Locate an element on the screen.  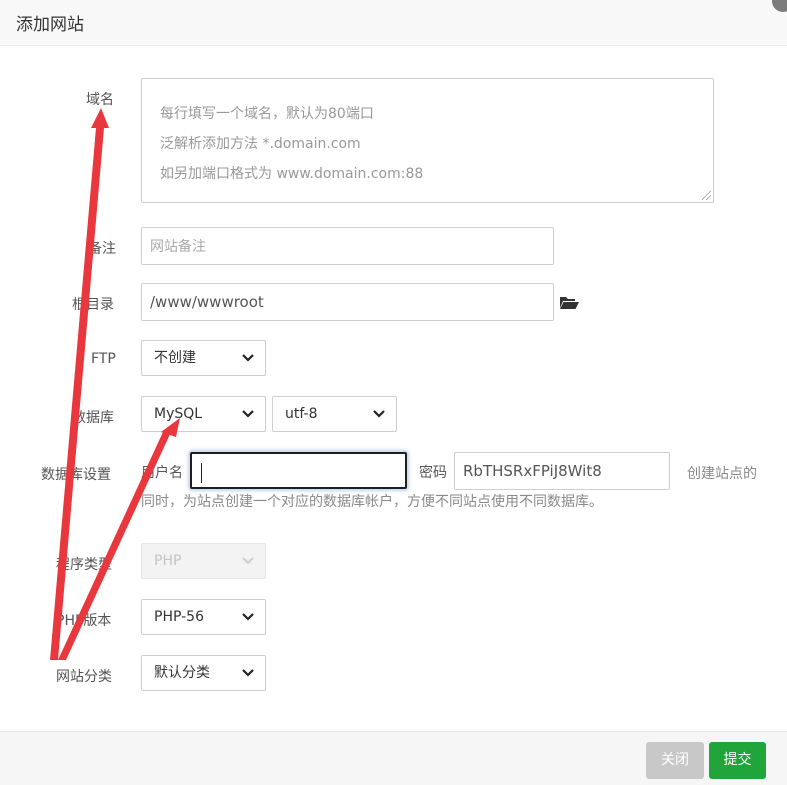
database-type-selected: MySQL is located at coordinates (178, 414).